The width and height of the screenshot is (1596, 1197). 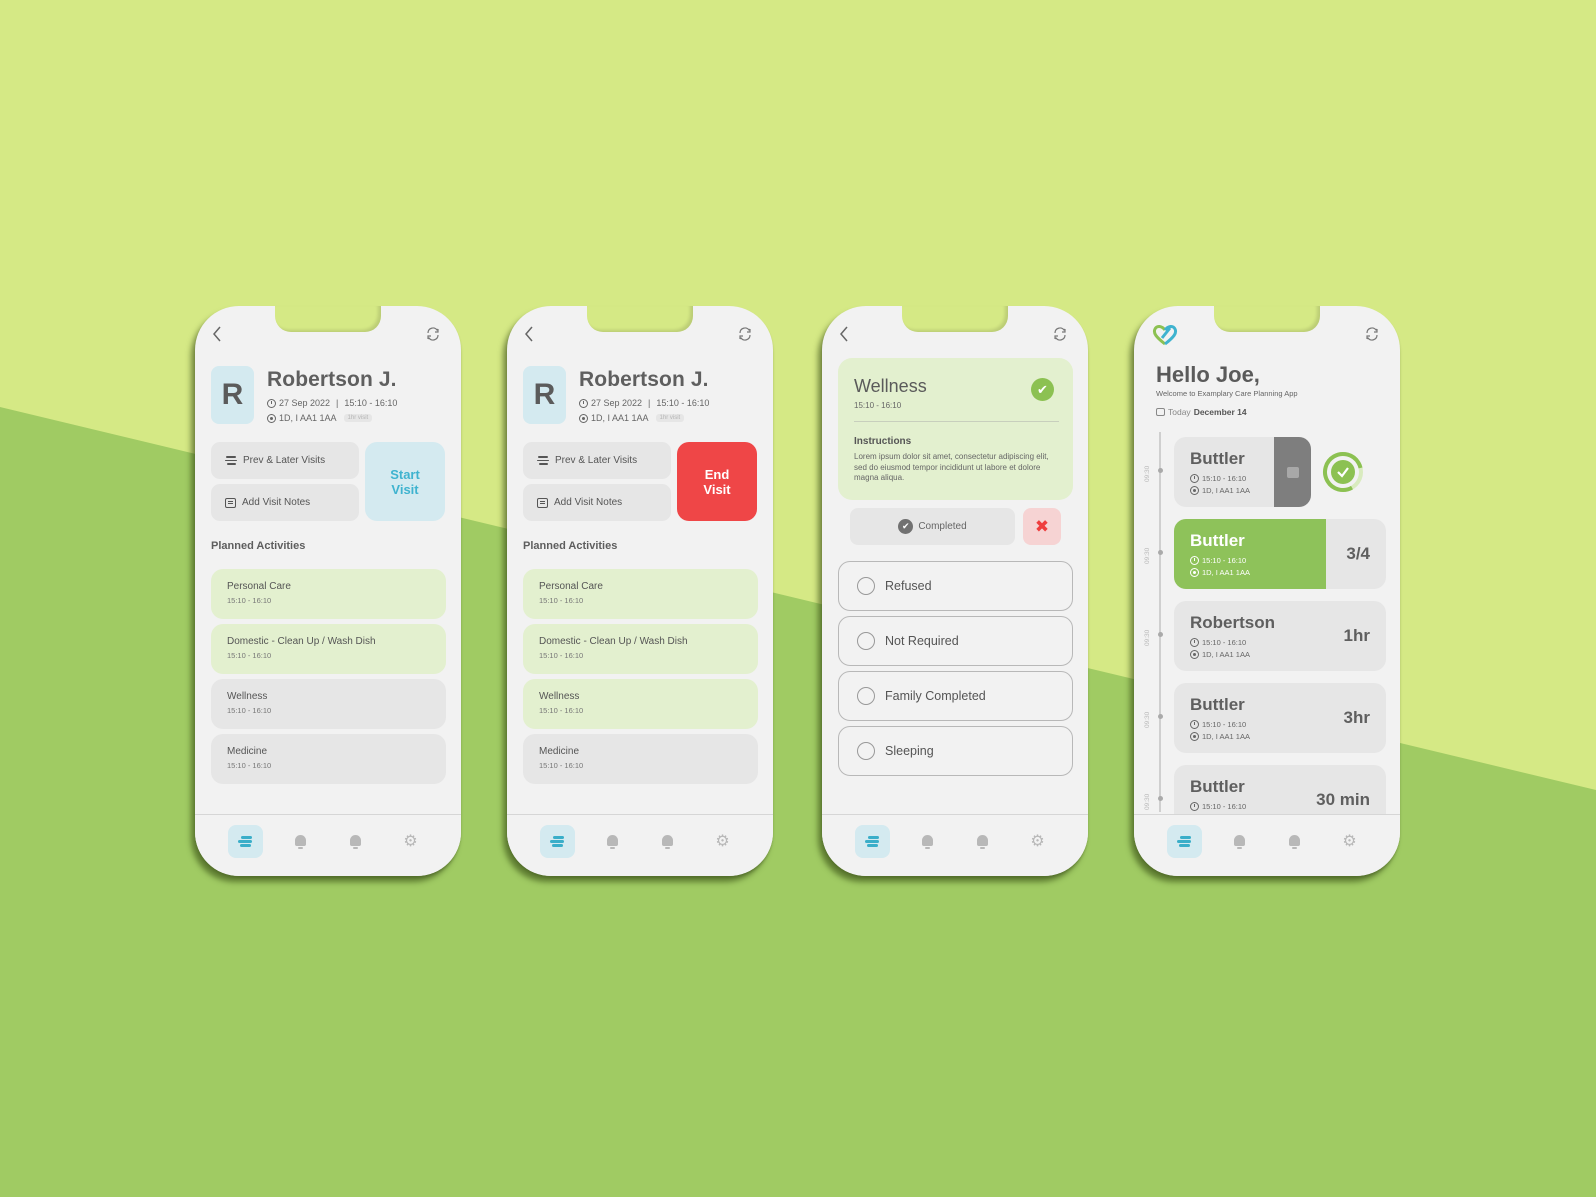 What do you see at coordinates (1250, 554) in the screenshot?
I see `active-visit-highlight` at bounding box center [1250, 554].